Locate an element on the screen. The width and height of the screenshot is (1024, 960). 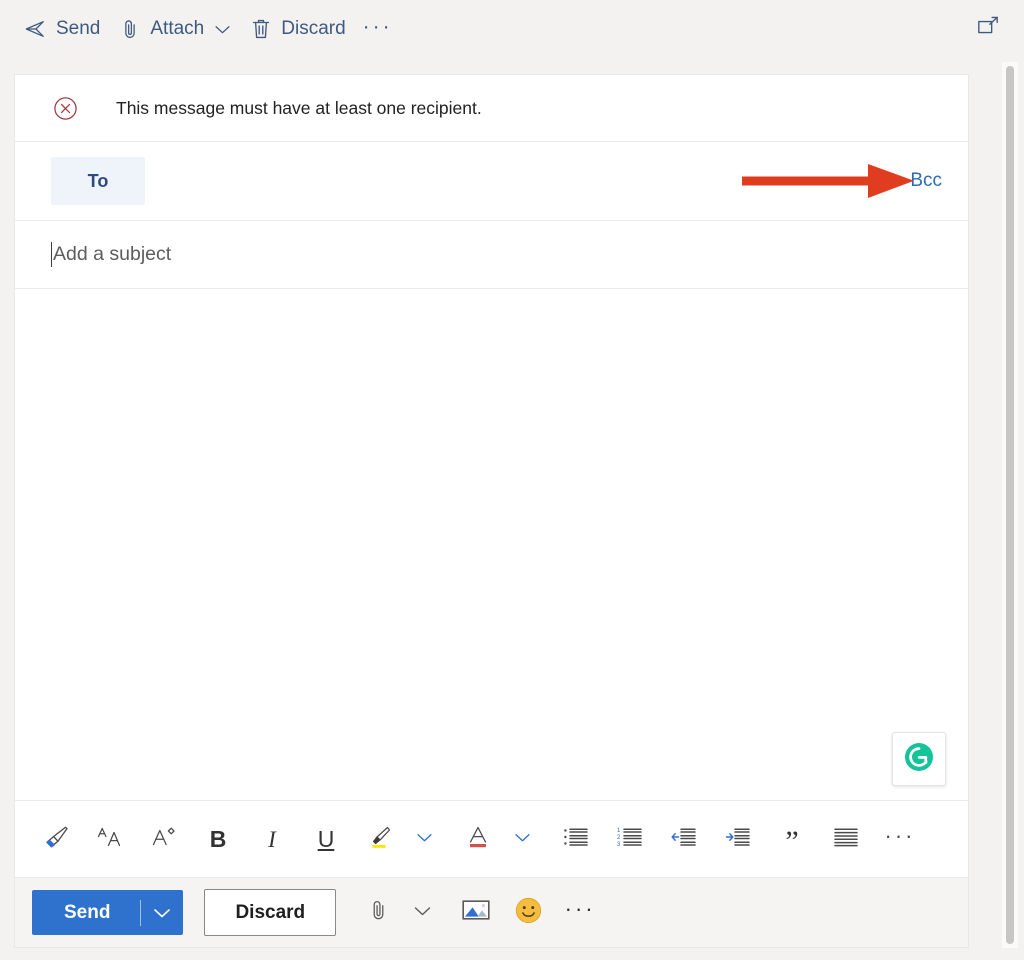
highlight-dropdown-button is located at coordinates (424, 839).